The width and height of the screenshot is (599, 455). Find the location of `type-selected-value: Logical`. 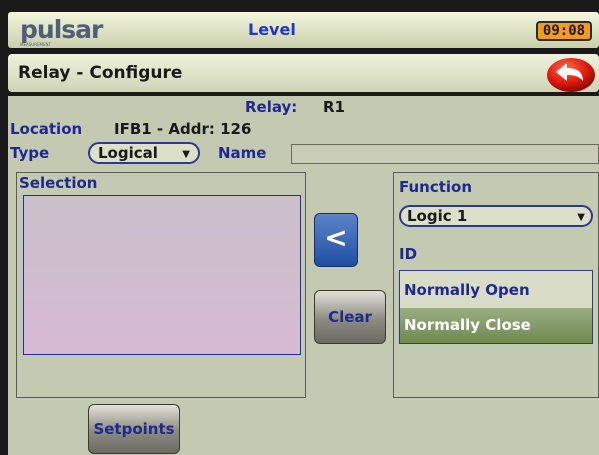

type-selected-value: Logical is located at coordinates (128, 153).